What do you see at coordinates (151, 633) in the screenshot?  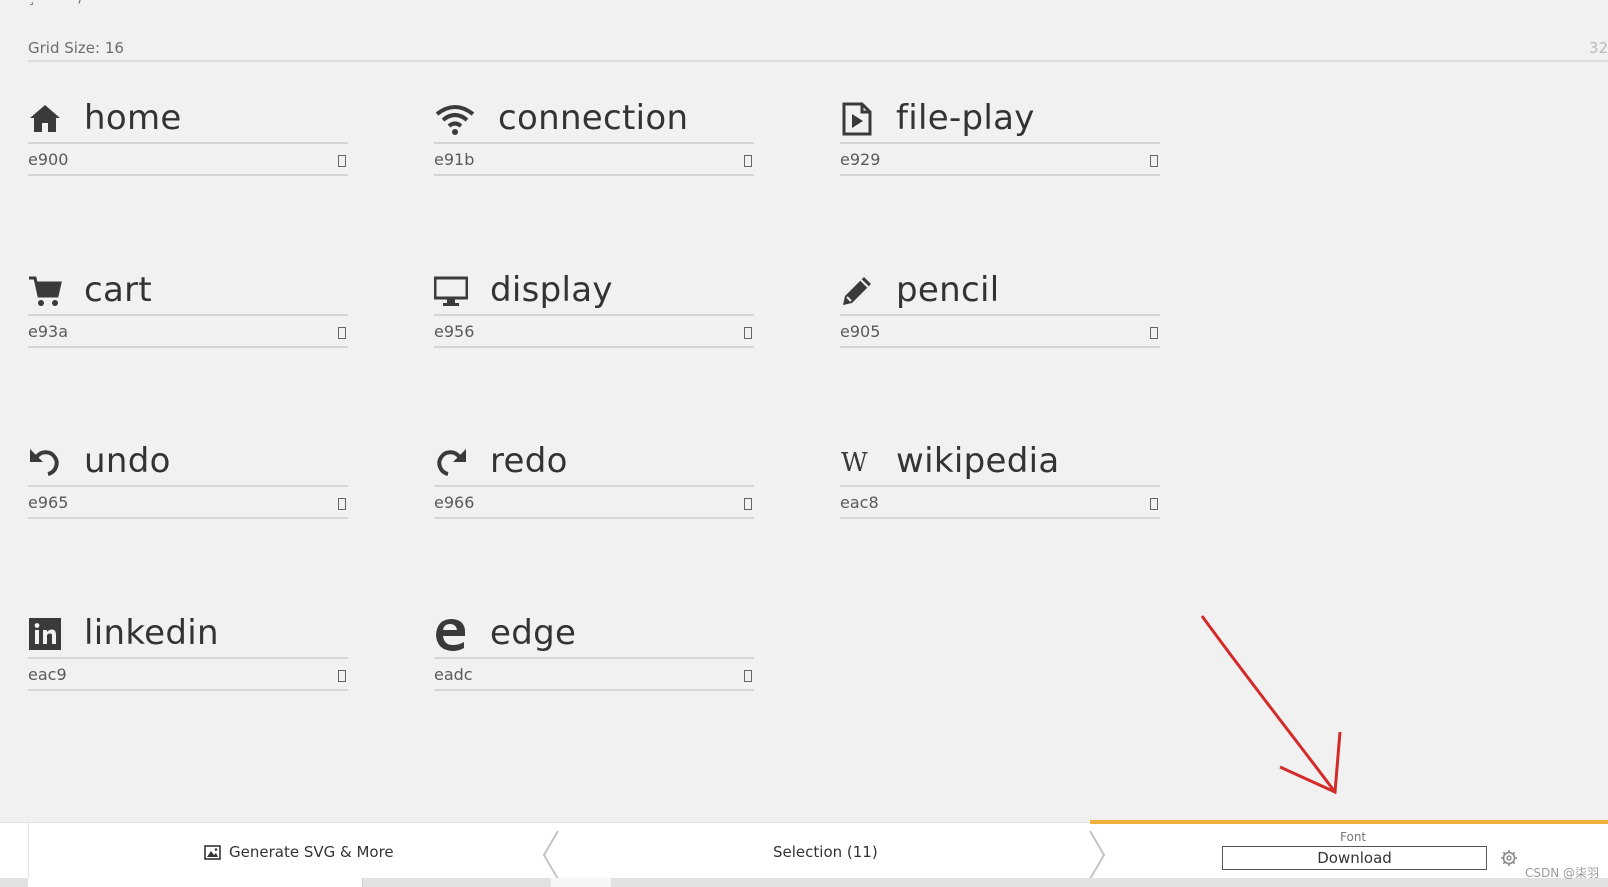 I see `glyph-name: linkedin` at bounding box center [151, 633].